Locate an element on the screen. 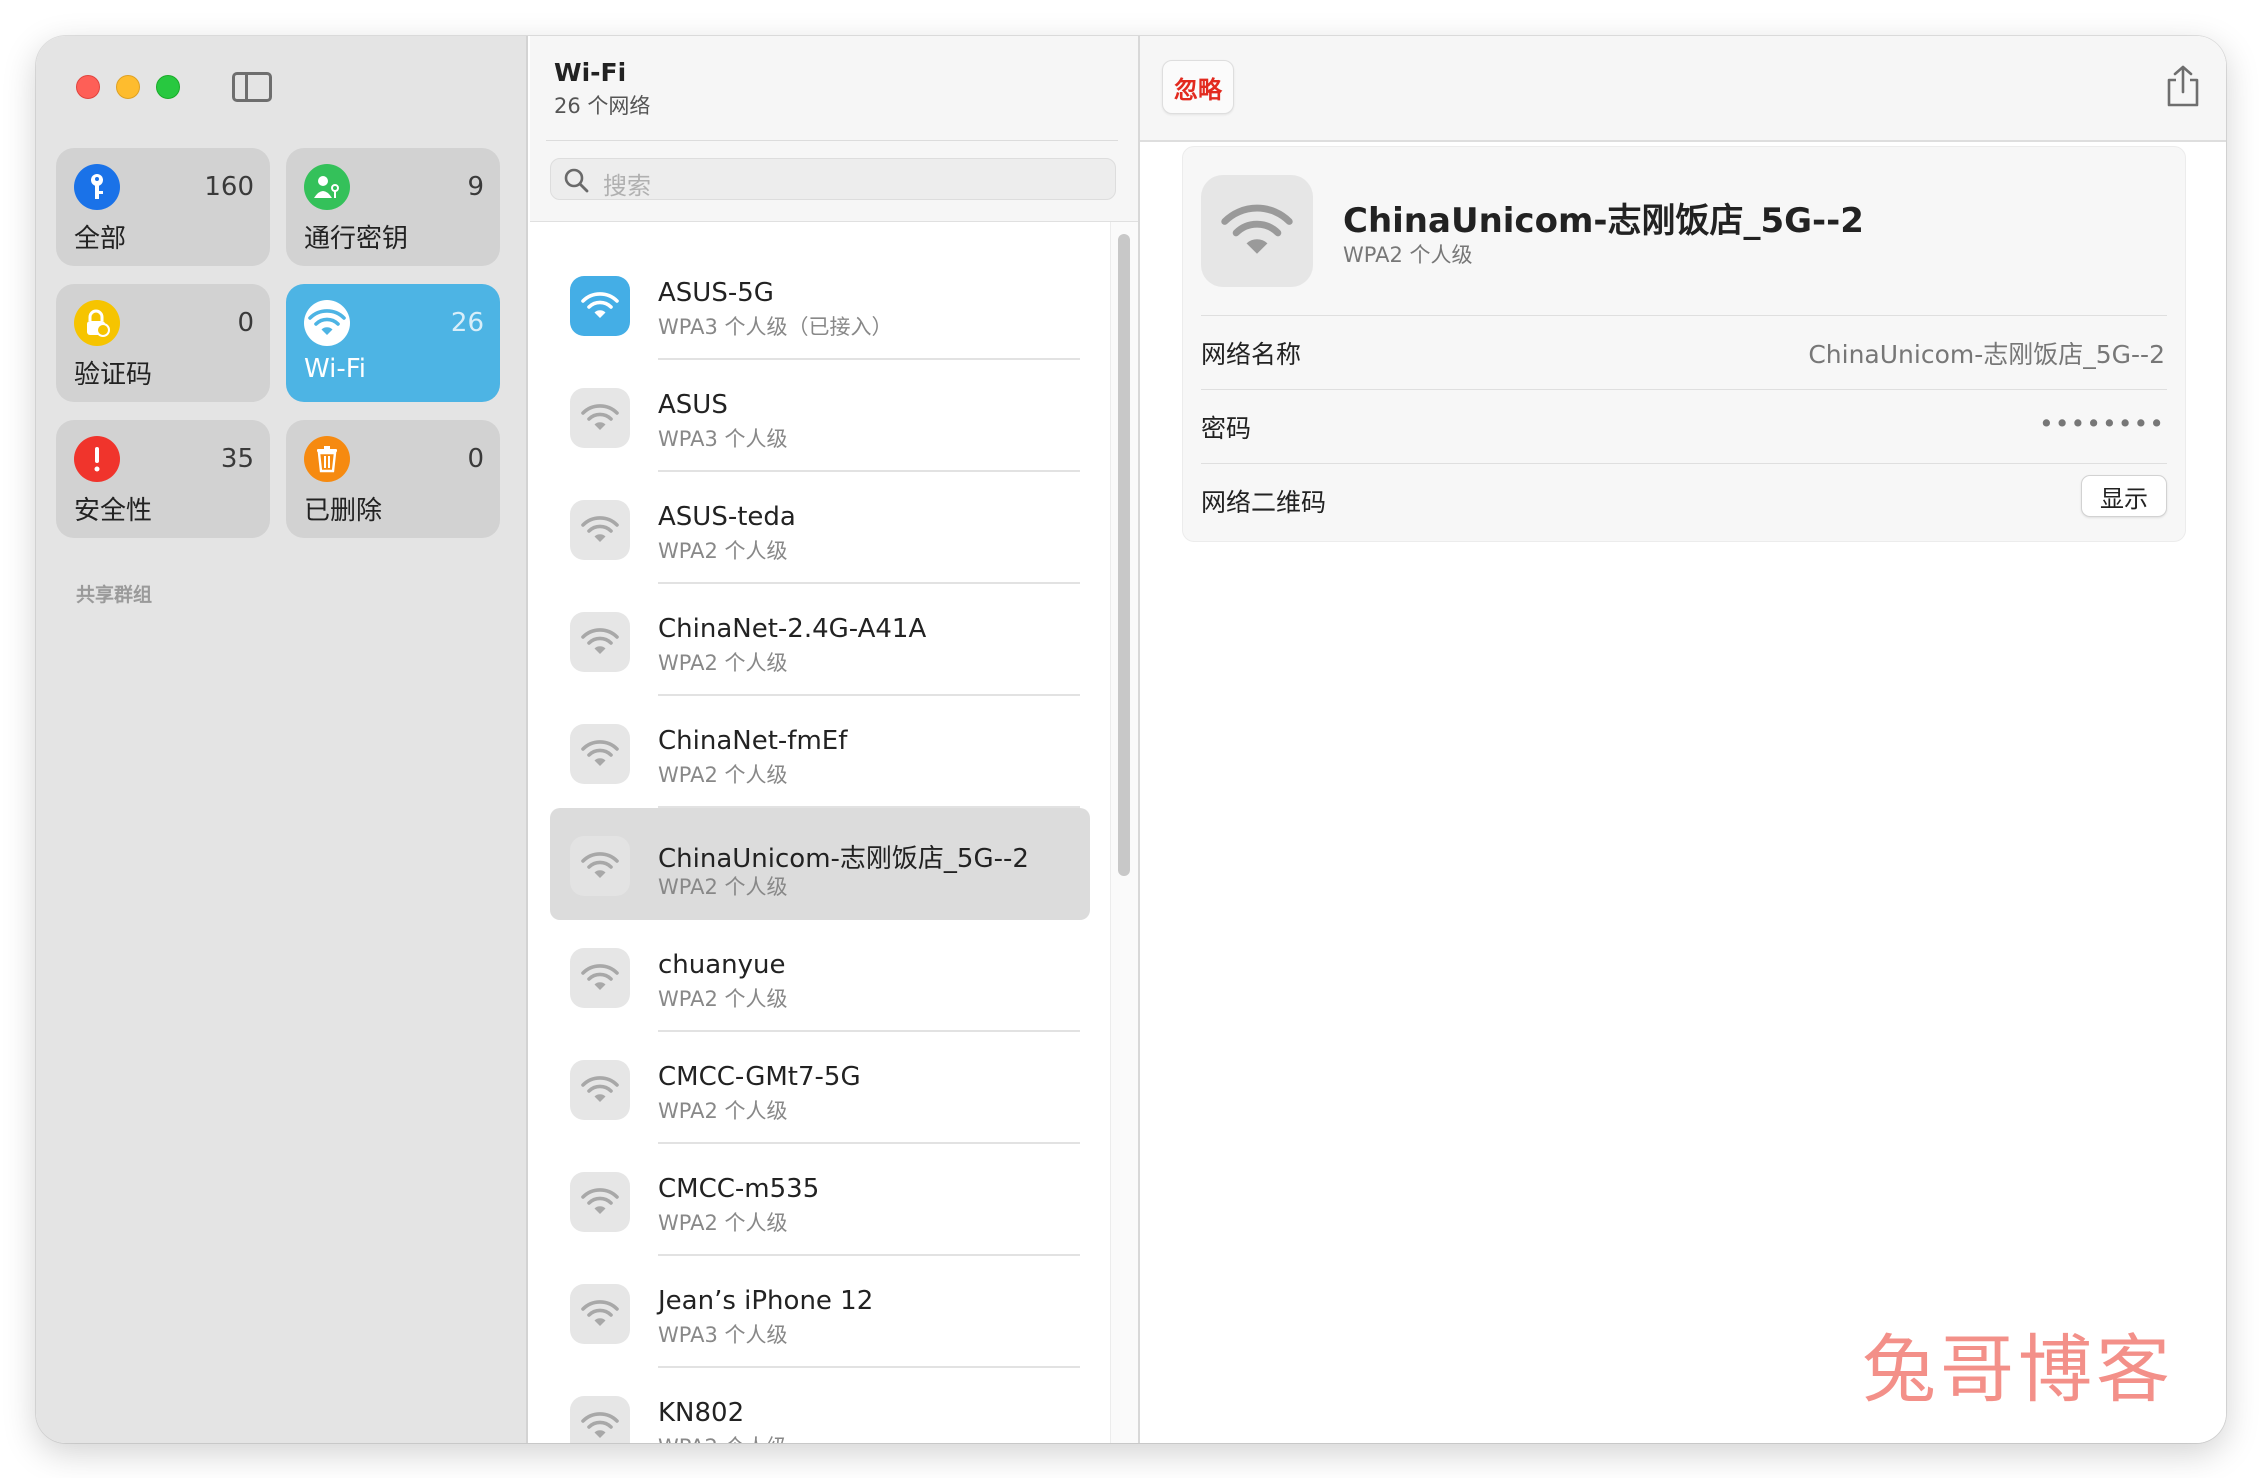 The width and height of the screenshot is (2262, 1478). network-row: ASUS WPA3 个人级 is located at coordinates (820, 416).